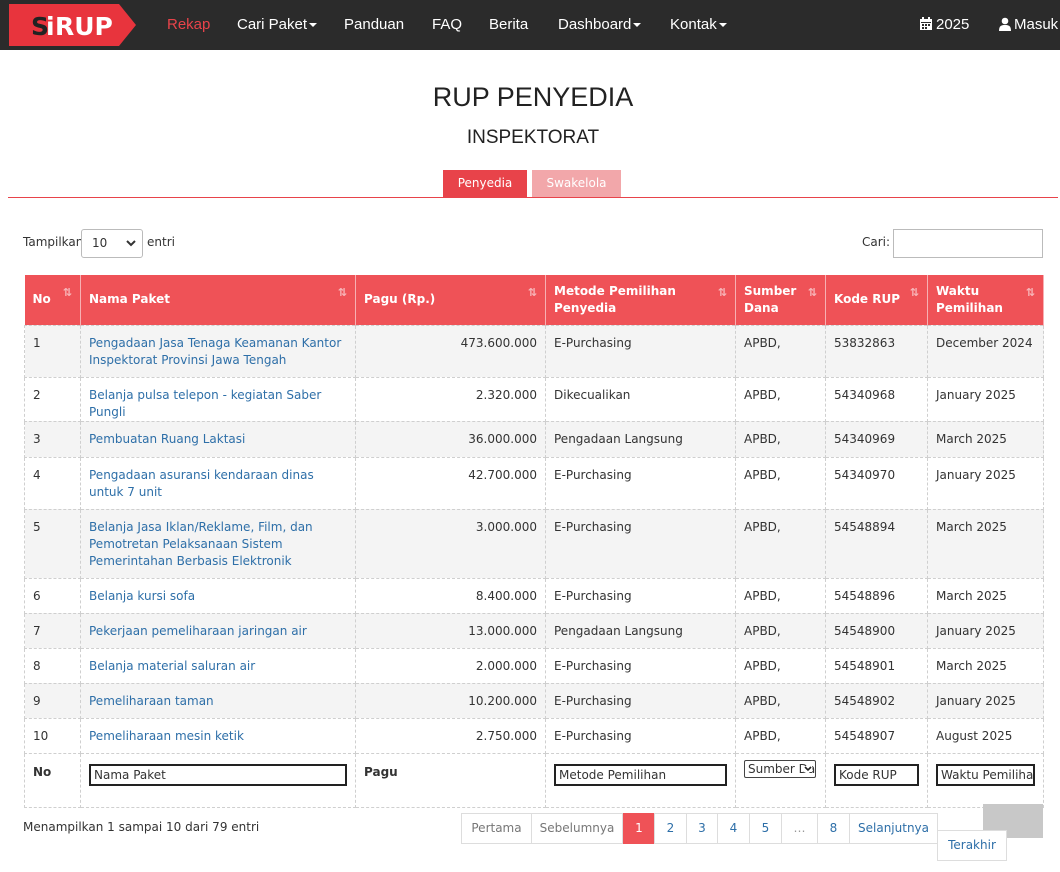 The height and width of the screenshot is (872, 1060). I want to click on pagination-next: Selanjutnya, so click(893, 828).